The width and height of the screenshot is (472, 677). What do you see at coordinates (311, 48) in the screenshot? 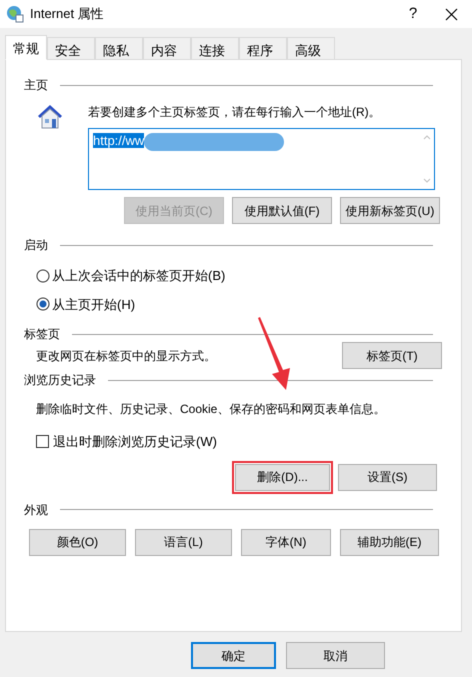
I see `tab: 高级` at bounding box center [311, 48].